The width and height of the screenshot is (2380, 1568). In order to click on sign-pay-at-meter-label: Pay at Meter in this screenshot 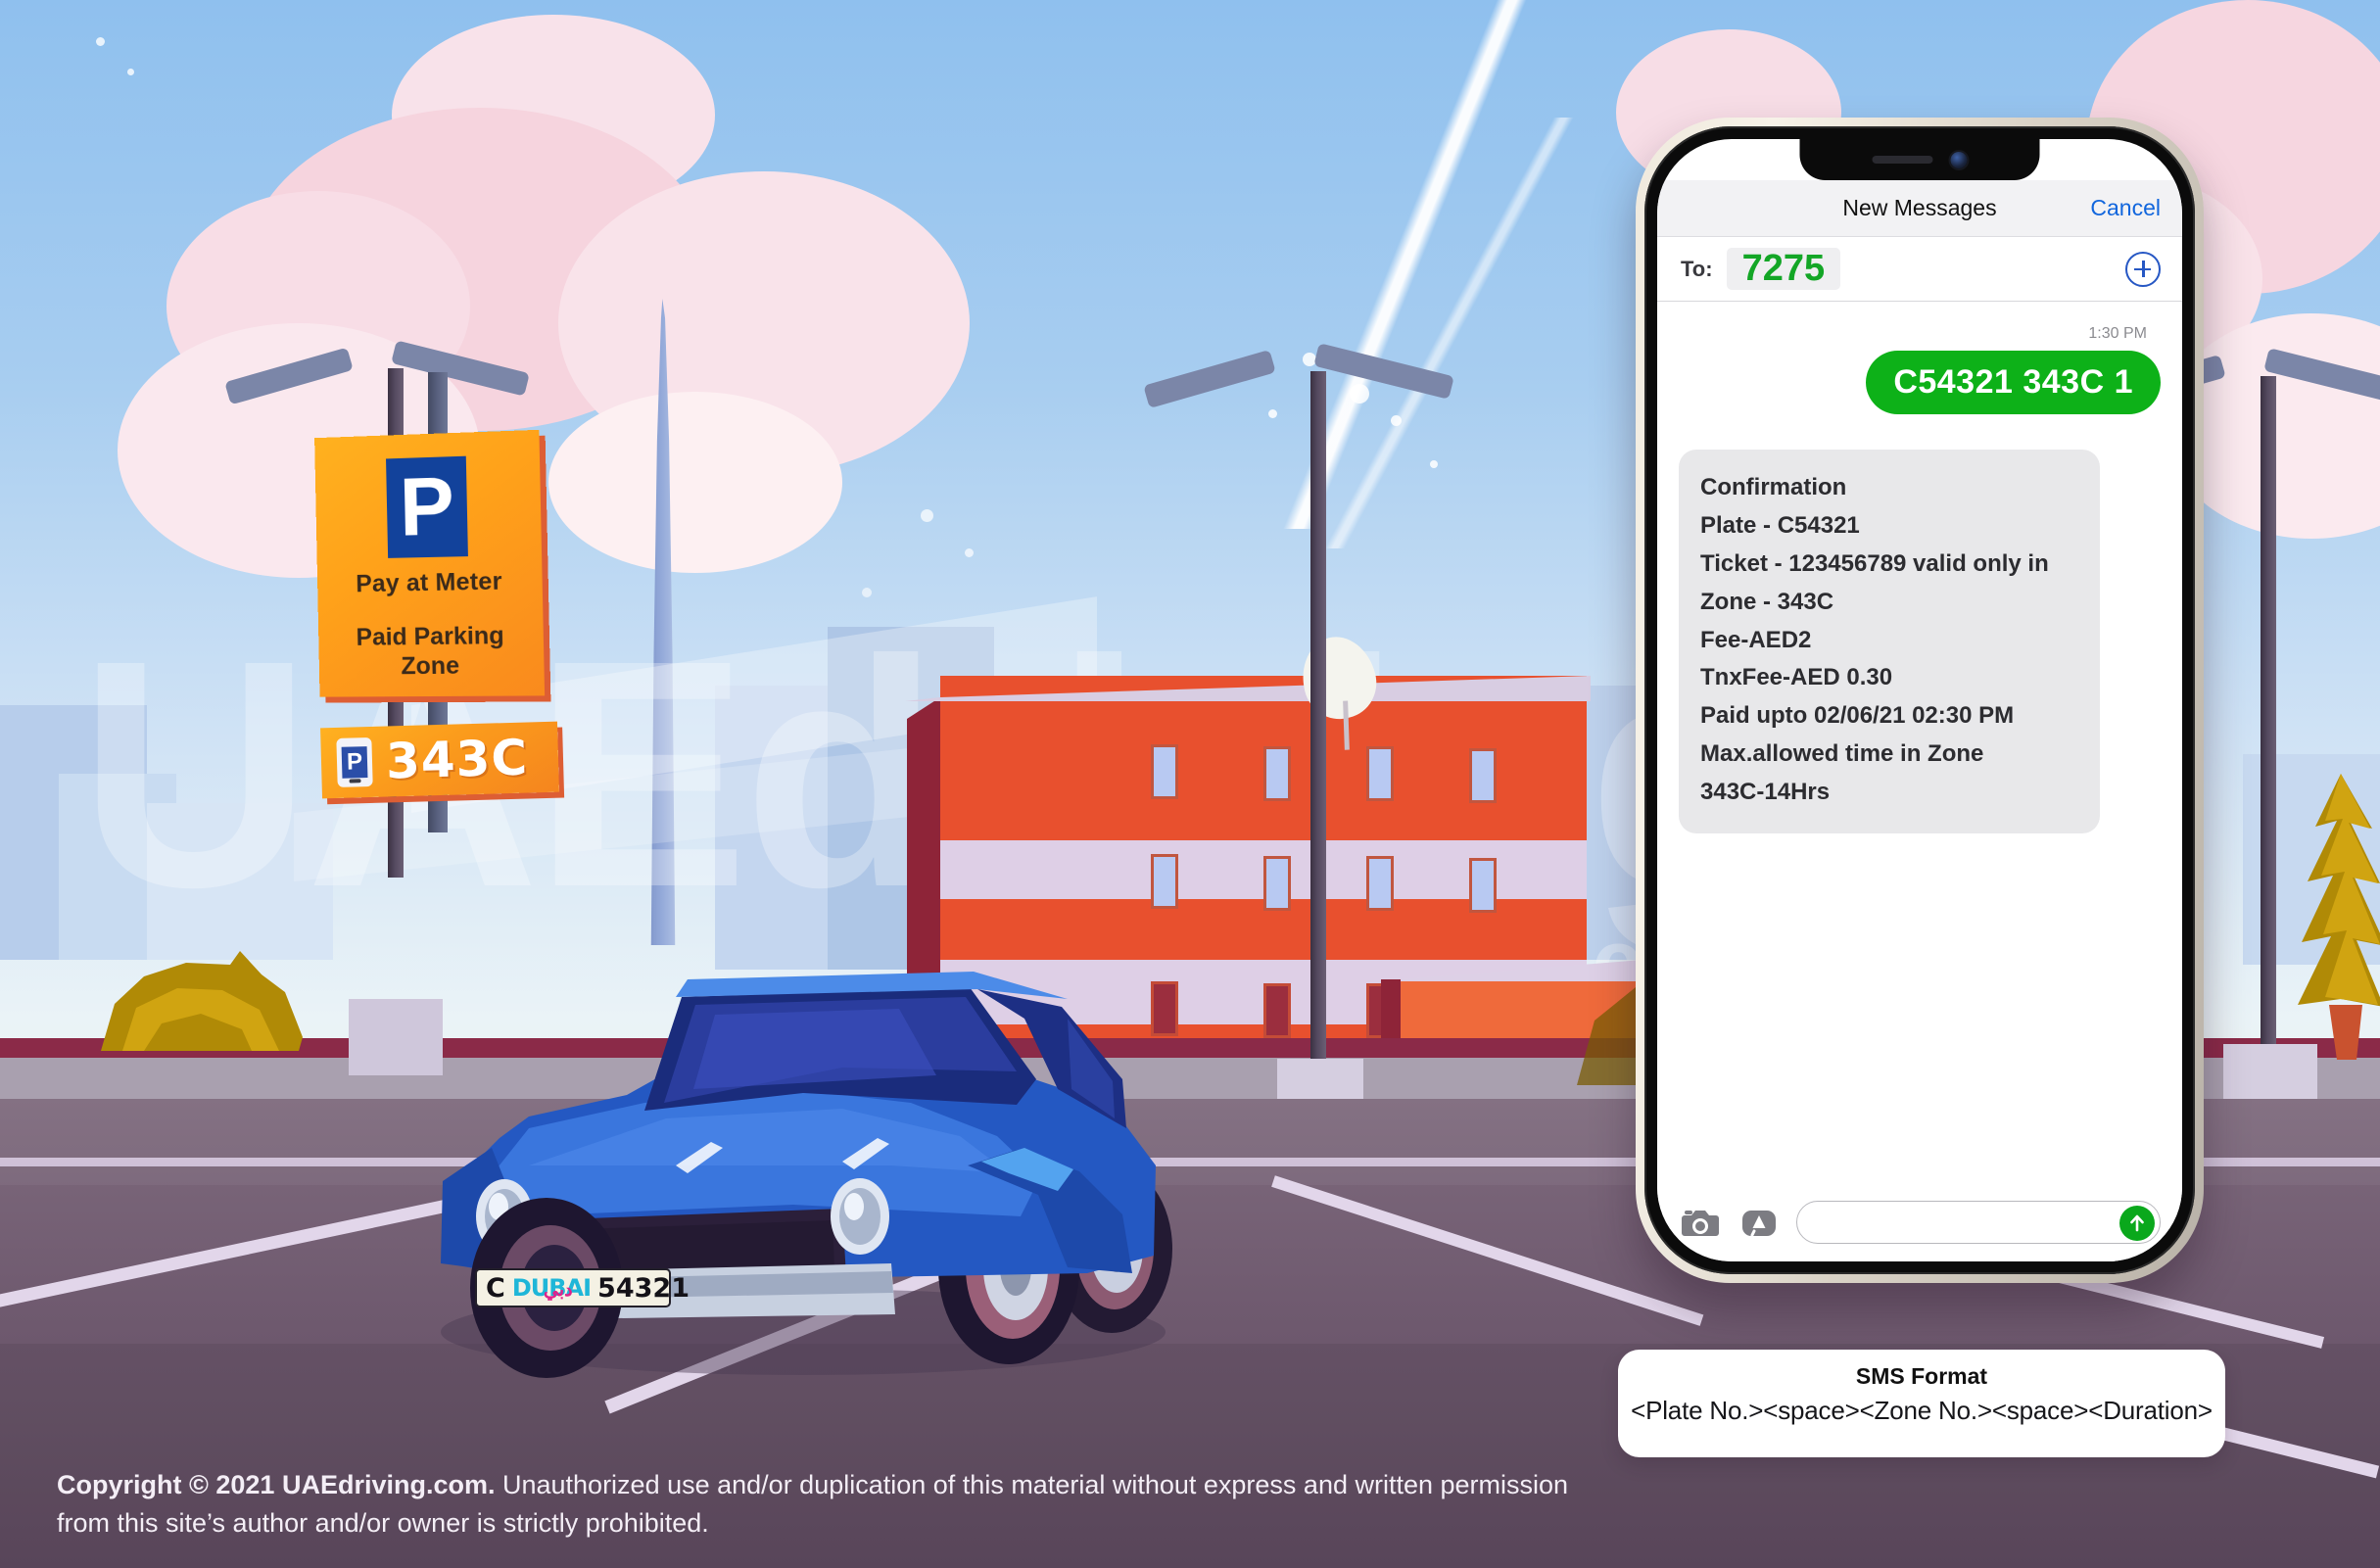, I will do `click(429, 582)`.